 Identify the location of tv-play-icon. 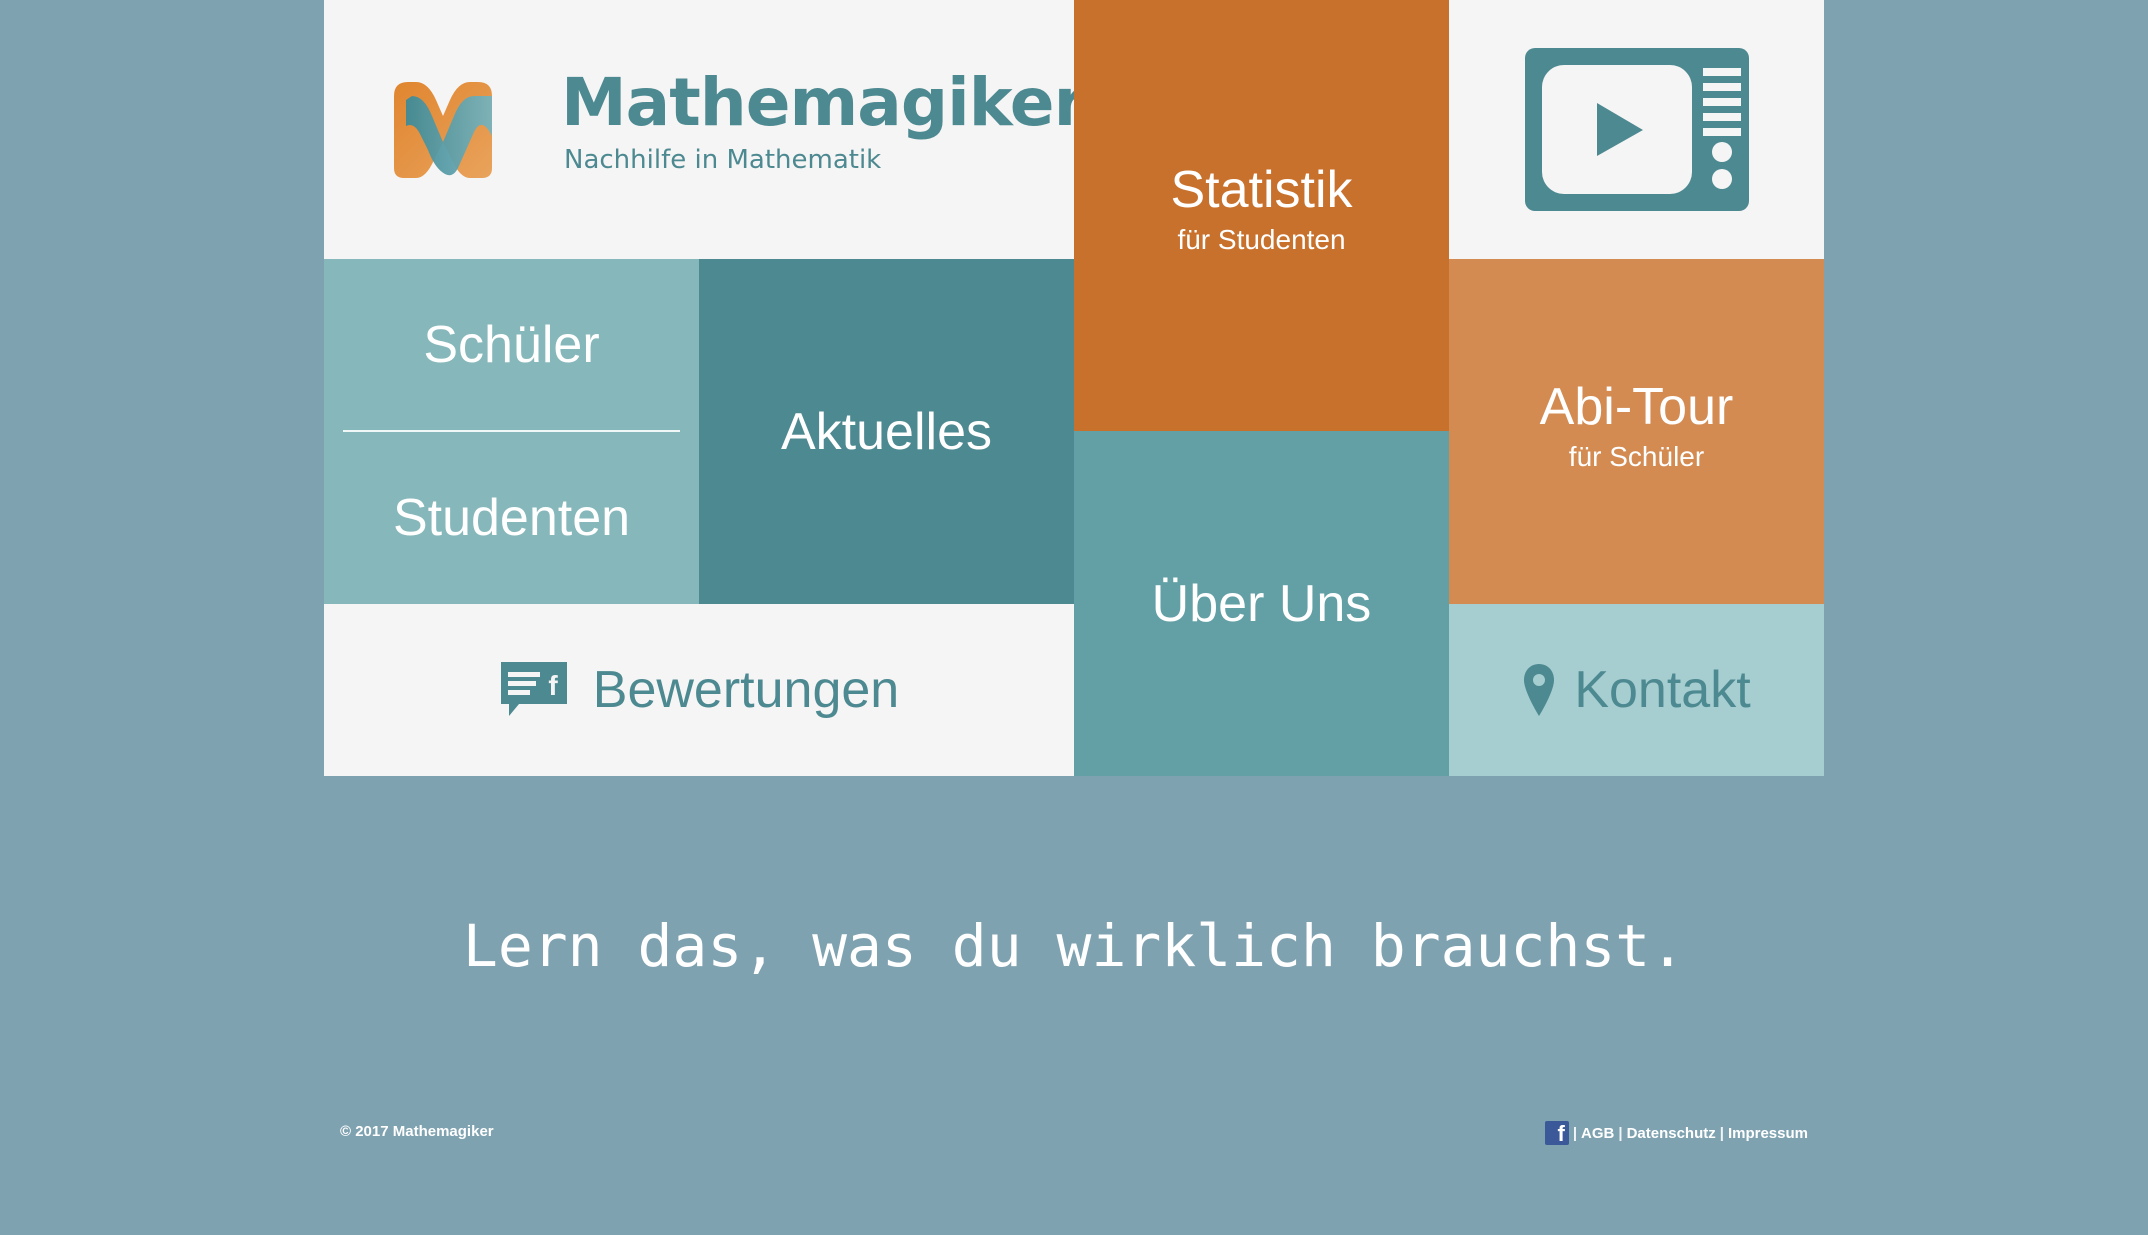
(1637, 129).